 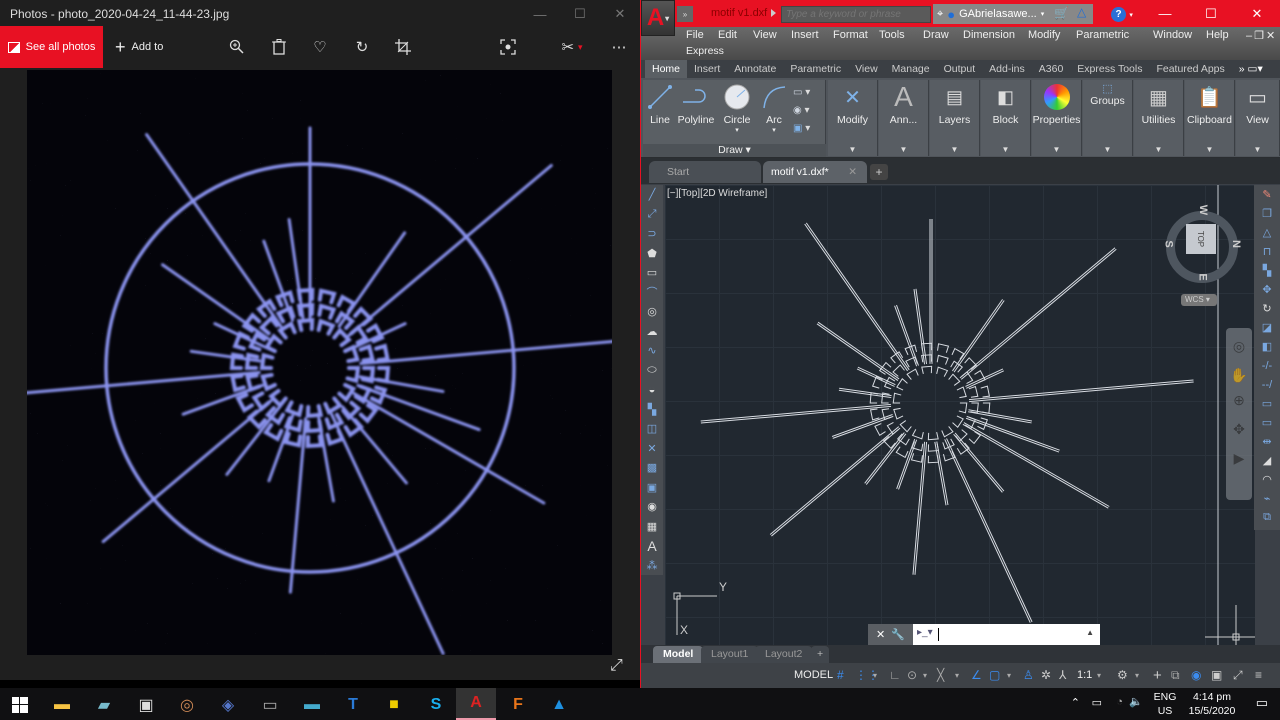 What do you see at coordinates (658, 18) in the screenshot?
I see `application-menu-button: A ▾` at bounding box center [658, 18].